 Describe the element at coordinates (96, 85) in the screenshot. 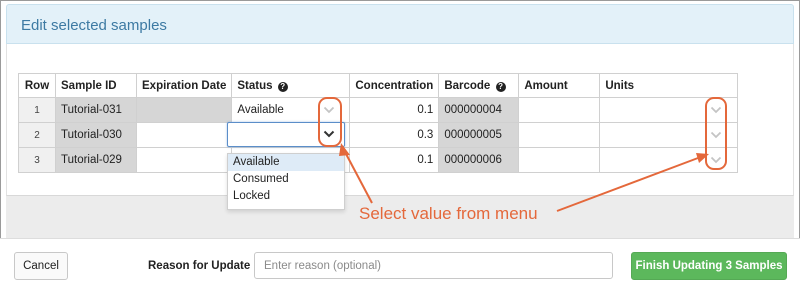

I see `column-header-sample-id: Sample ID` at that location.